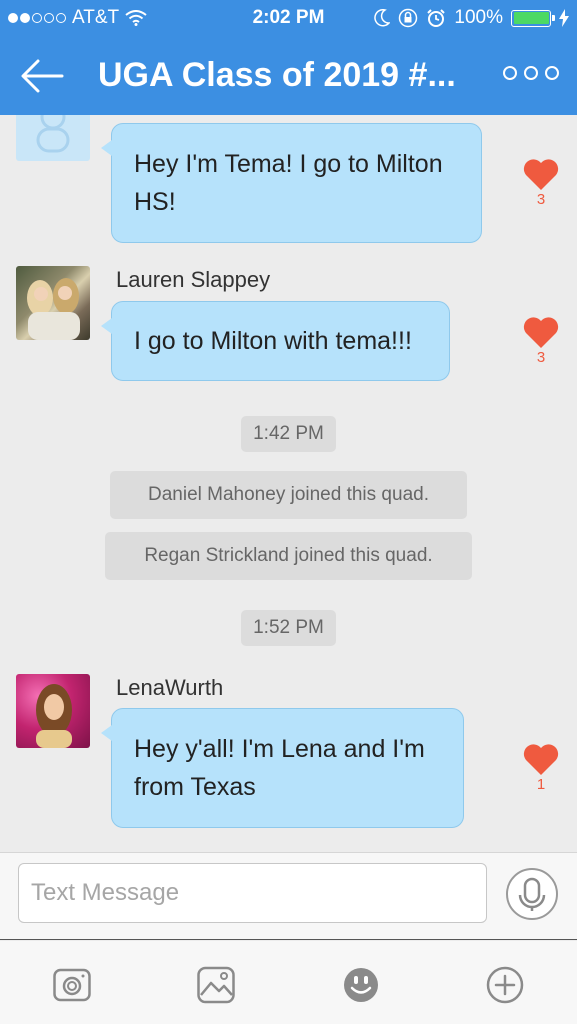  I want to click on timestamp-pill: 1:52 PM, so click(288, 628).